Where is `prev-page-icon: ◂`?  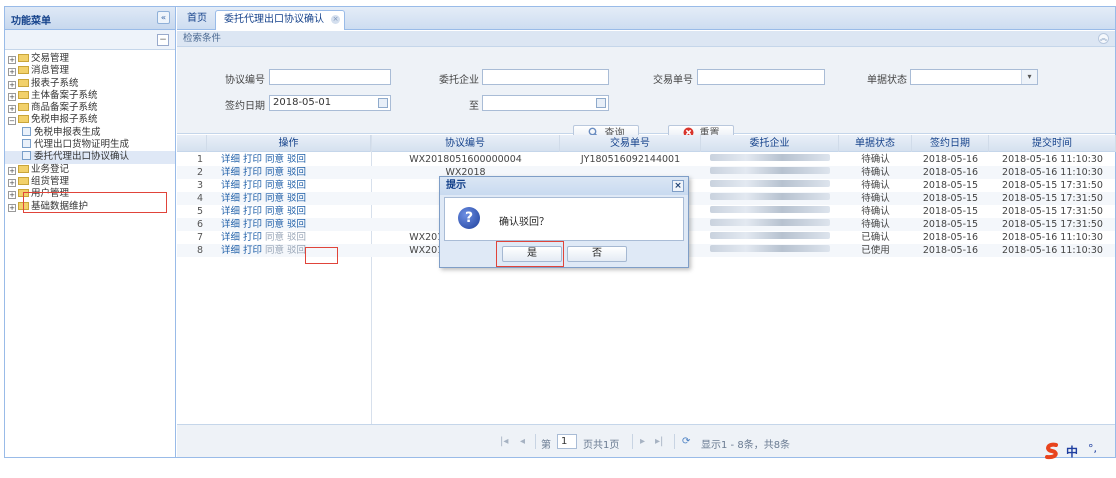 prev-page-icon: ◂ is located at coordinates (522, 441).